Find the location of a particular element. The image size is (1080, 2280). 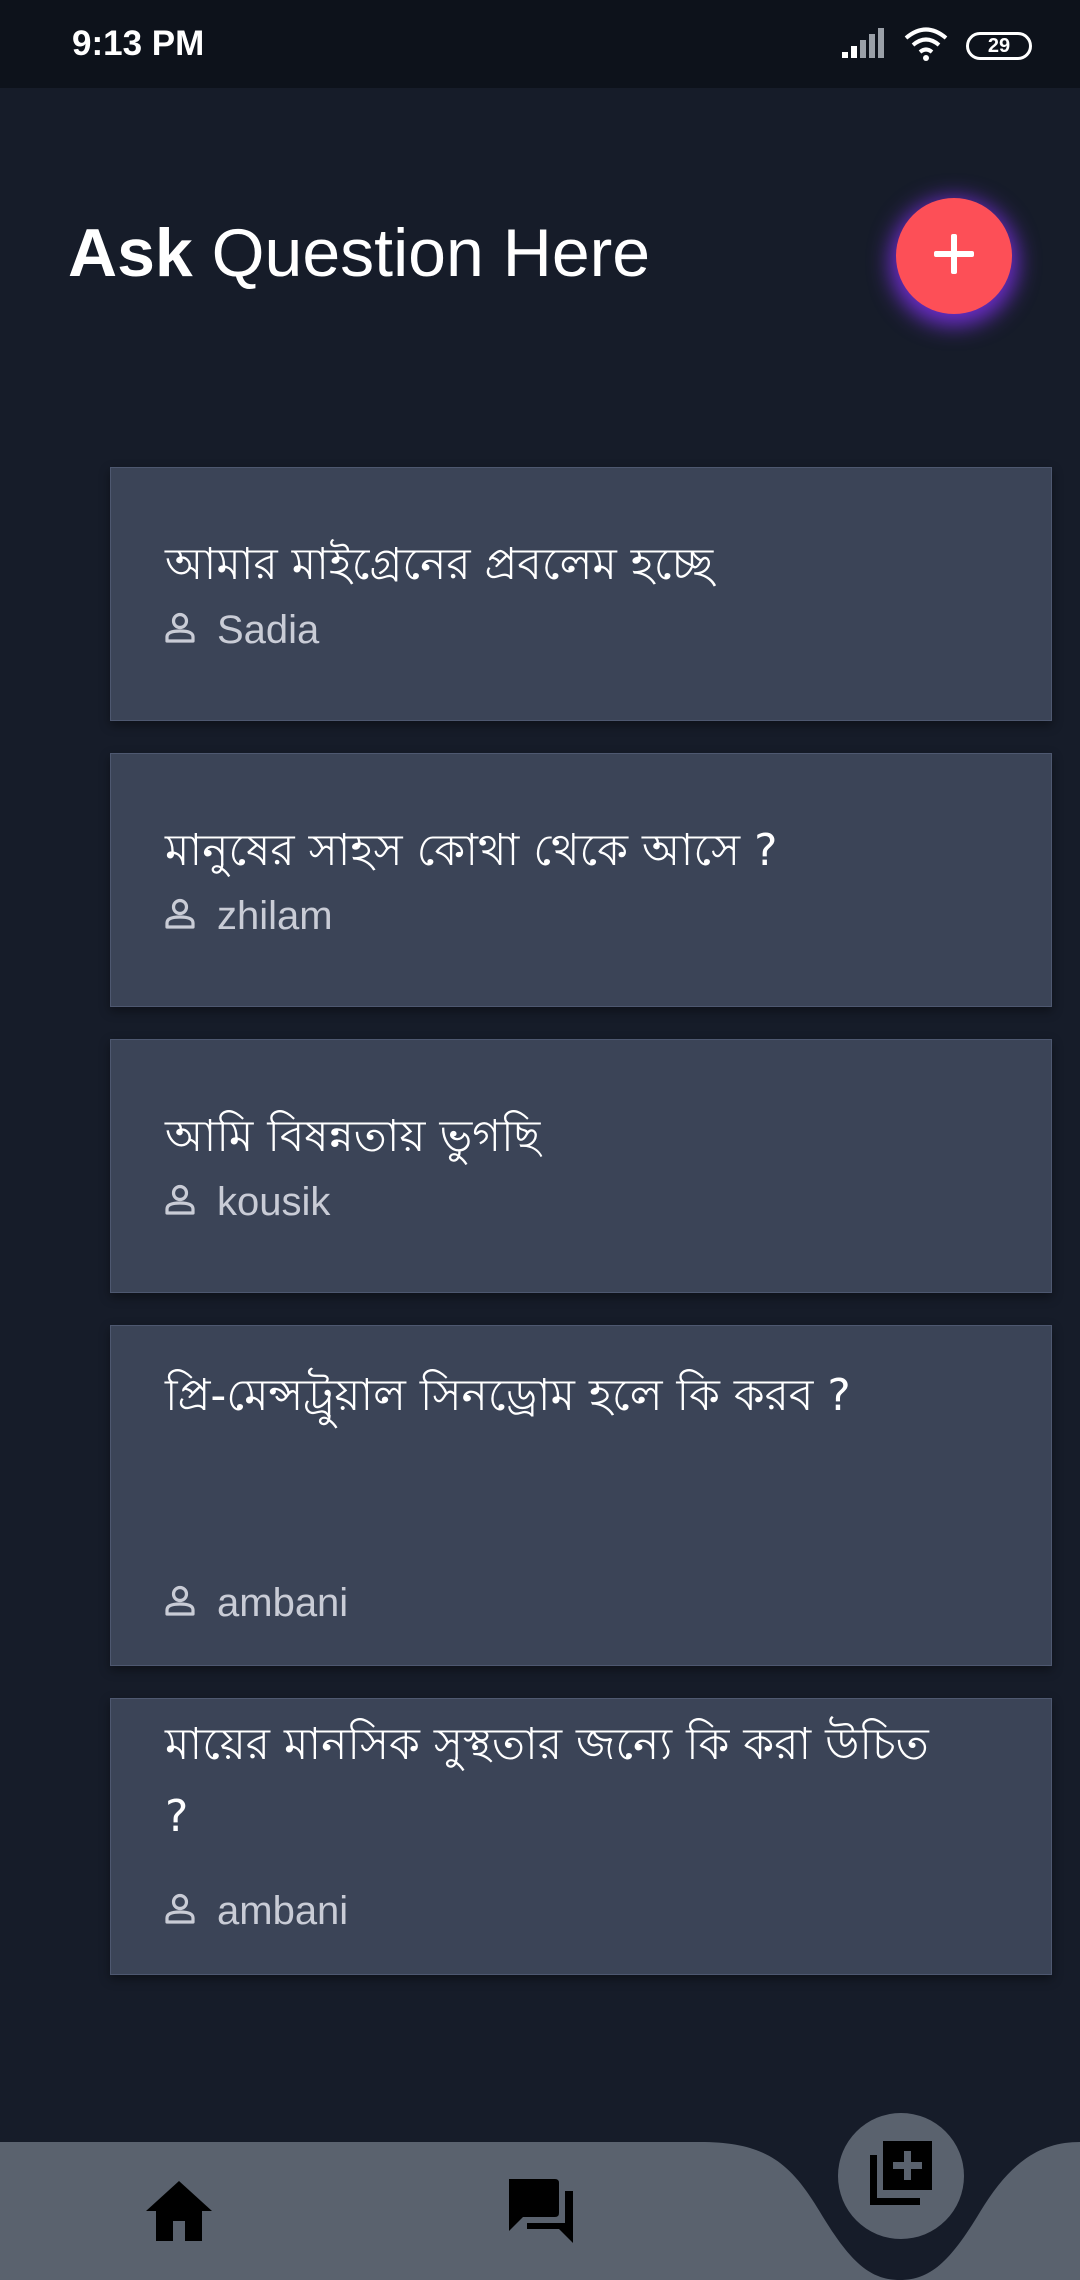

question-author: Sadia is located at coordinates (242, 630).